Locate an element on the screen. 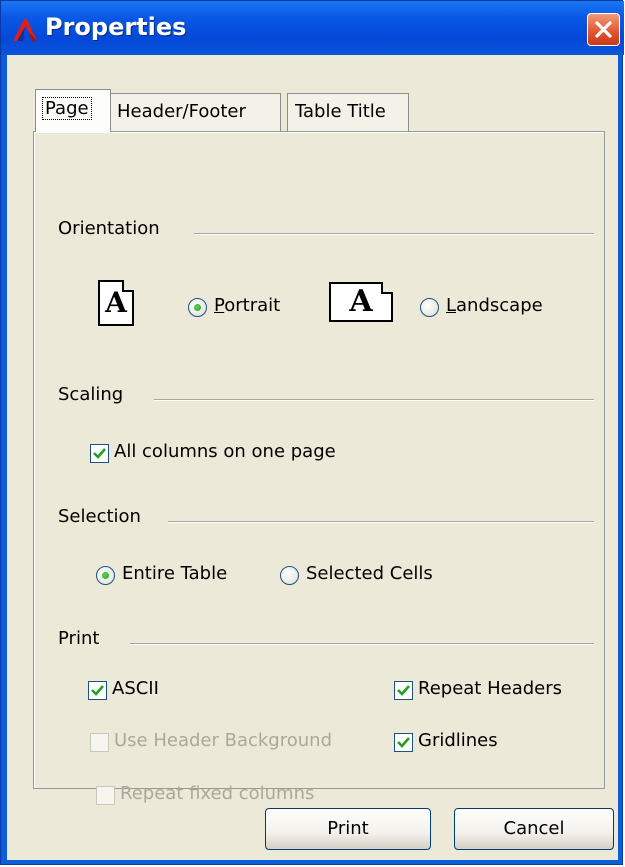  landscape-page-icon: A is located at coordinates (361, 302).